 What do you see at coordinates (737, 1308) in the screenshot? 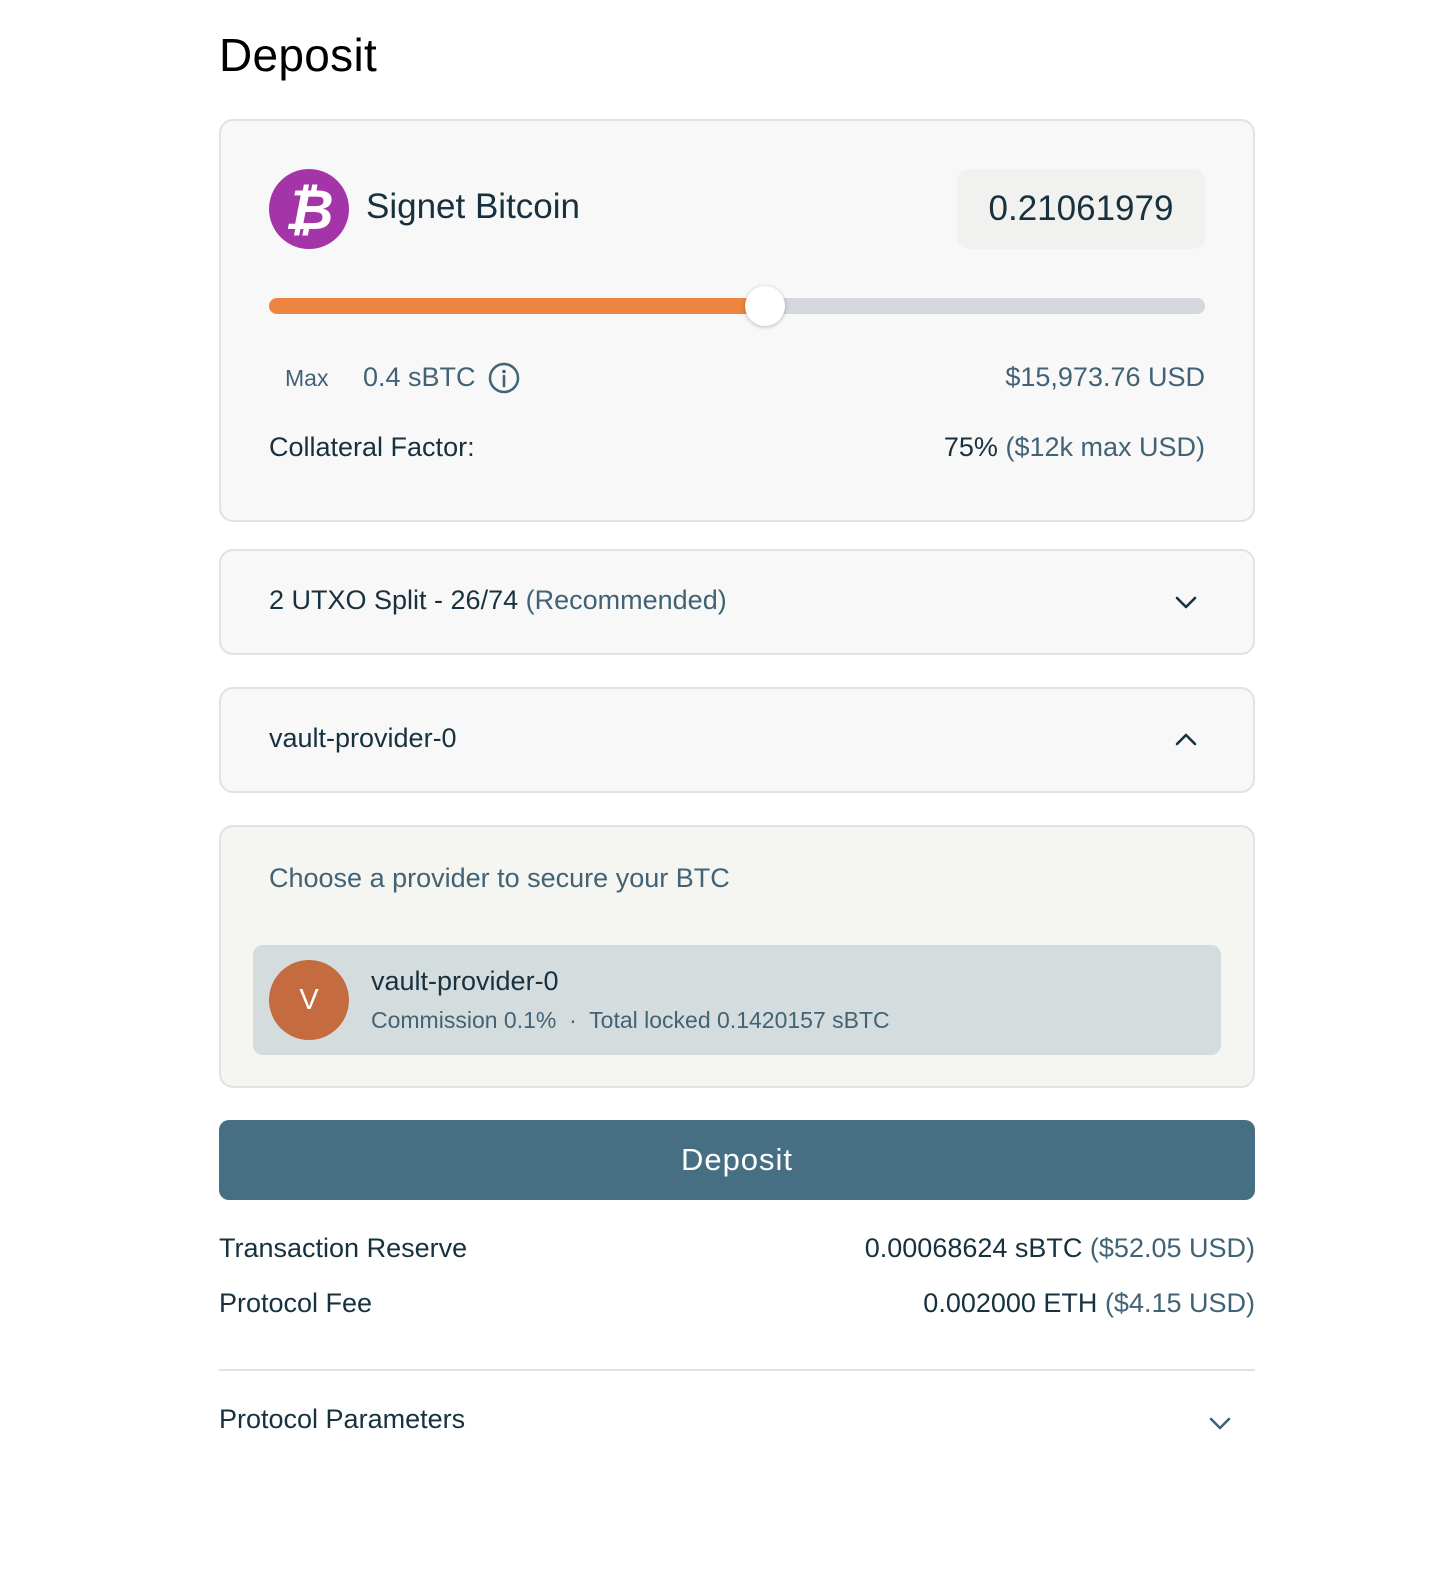
I see `protocol-fee-row: Protocol Fee 0.002000 ETH ($4.15 USD)` at bounding box center [737, 1308].